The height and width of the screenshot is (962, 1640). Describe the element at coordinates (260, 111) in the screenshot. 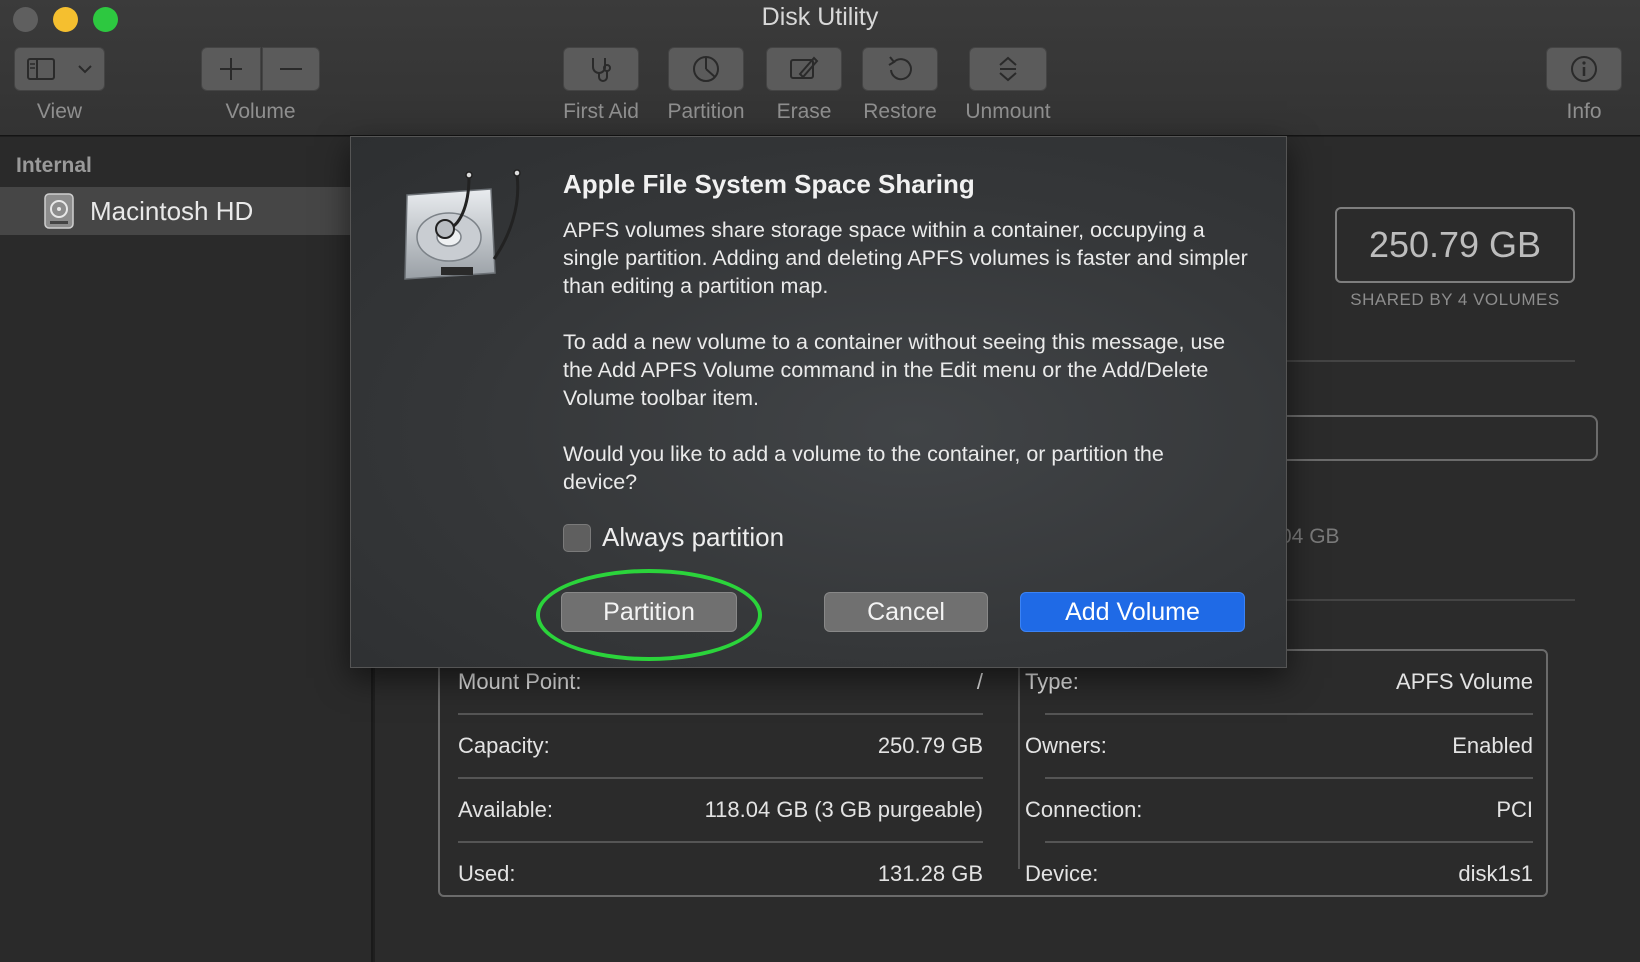

I see `volume-label: Volume` at that location.